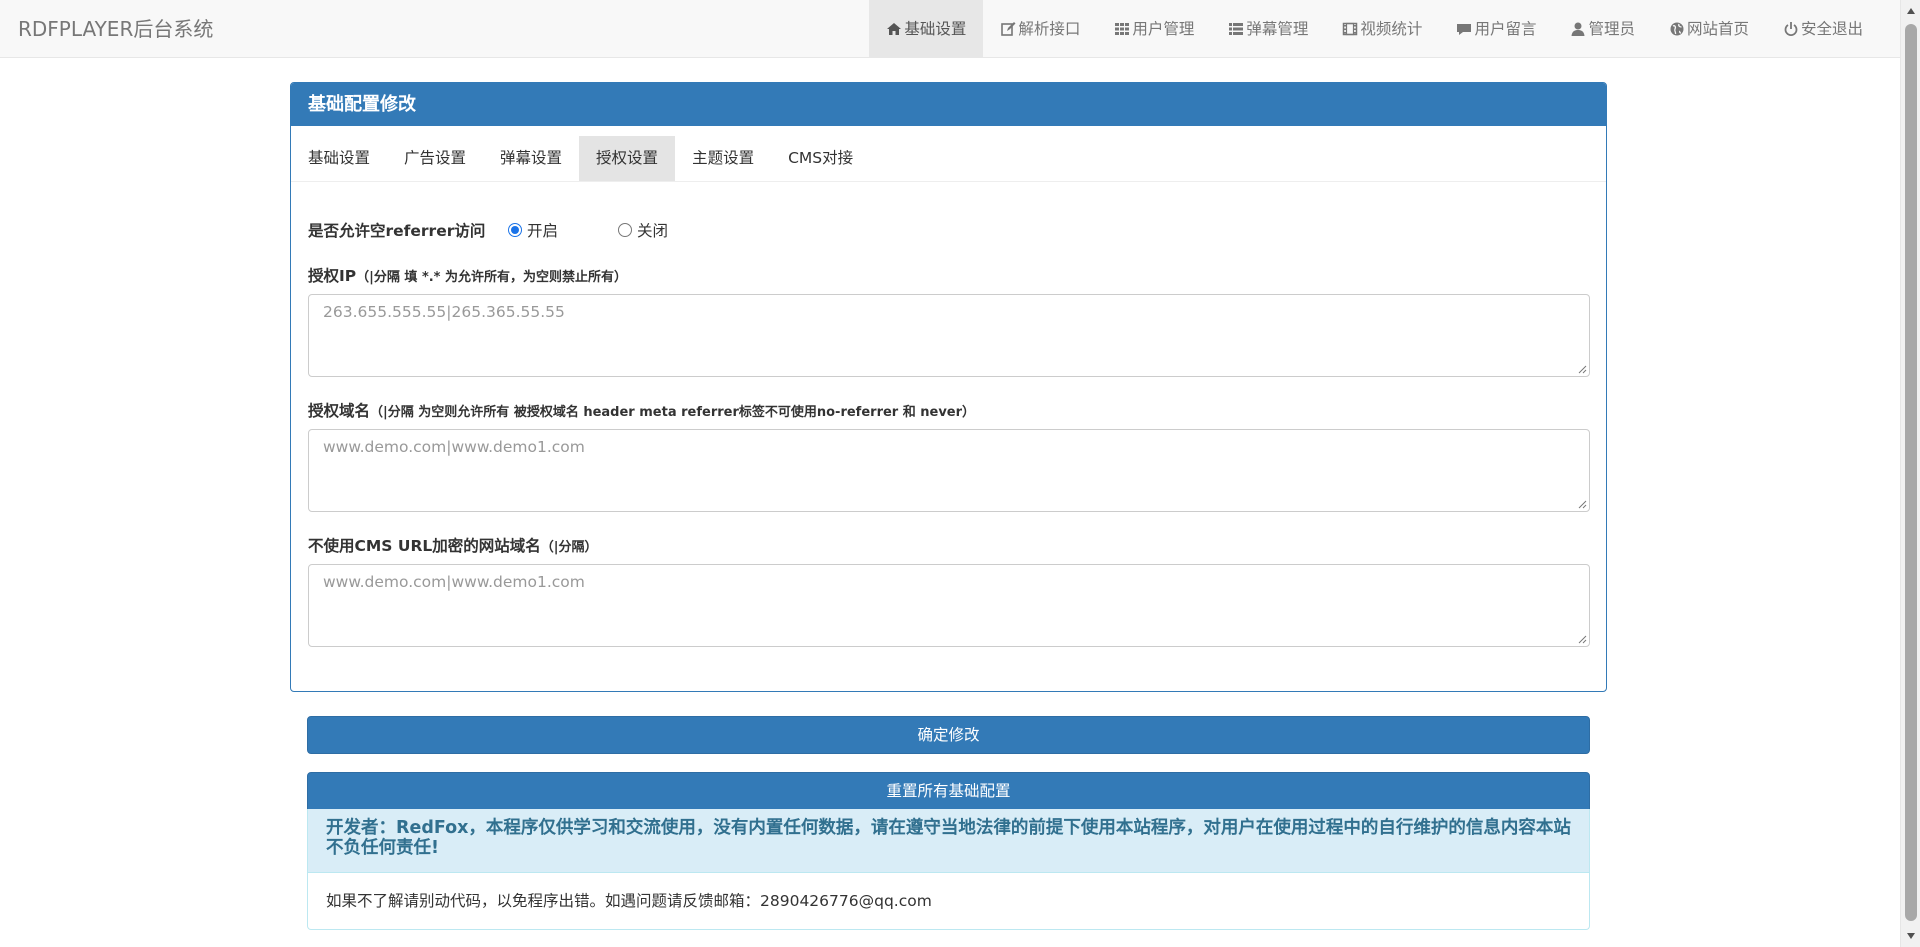 This screenshot has width=1920, height=947. I want to click on tab-cms-integration: CMS对接, so click(820, 158).